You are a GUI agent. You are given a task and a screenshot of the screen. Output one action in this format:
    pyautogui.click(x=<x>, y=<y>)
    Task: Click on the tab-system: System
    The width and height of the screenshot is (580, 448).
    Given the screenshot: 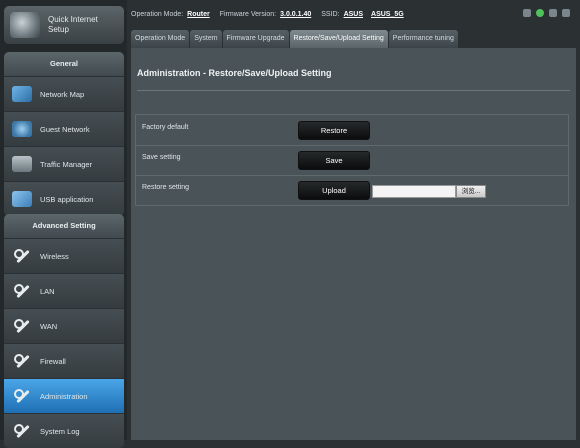 What is the action you would take?
    pyautogui.click(x=206, y=39)
    